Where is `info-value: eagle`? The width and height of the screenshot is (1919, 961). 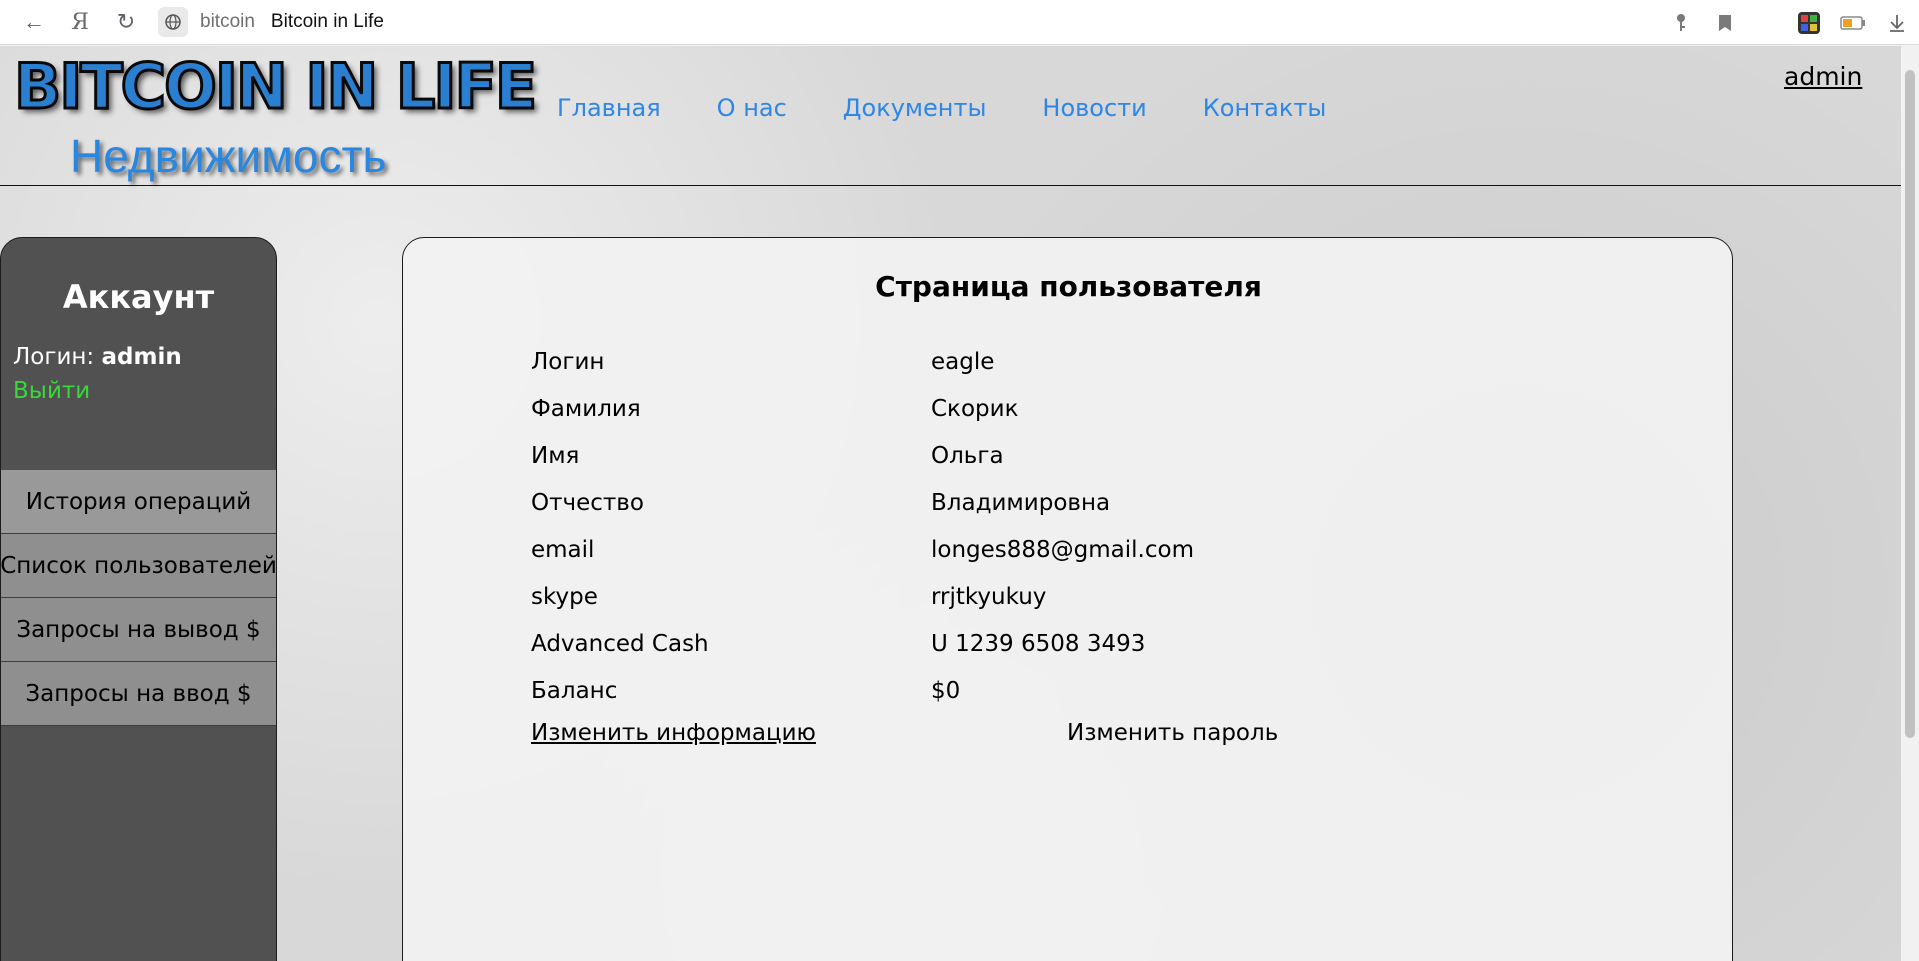
info-value: eagle is located at coordinates (963, 361).